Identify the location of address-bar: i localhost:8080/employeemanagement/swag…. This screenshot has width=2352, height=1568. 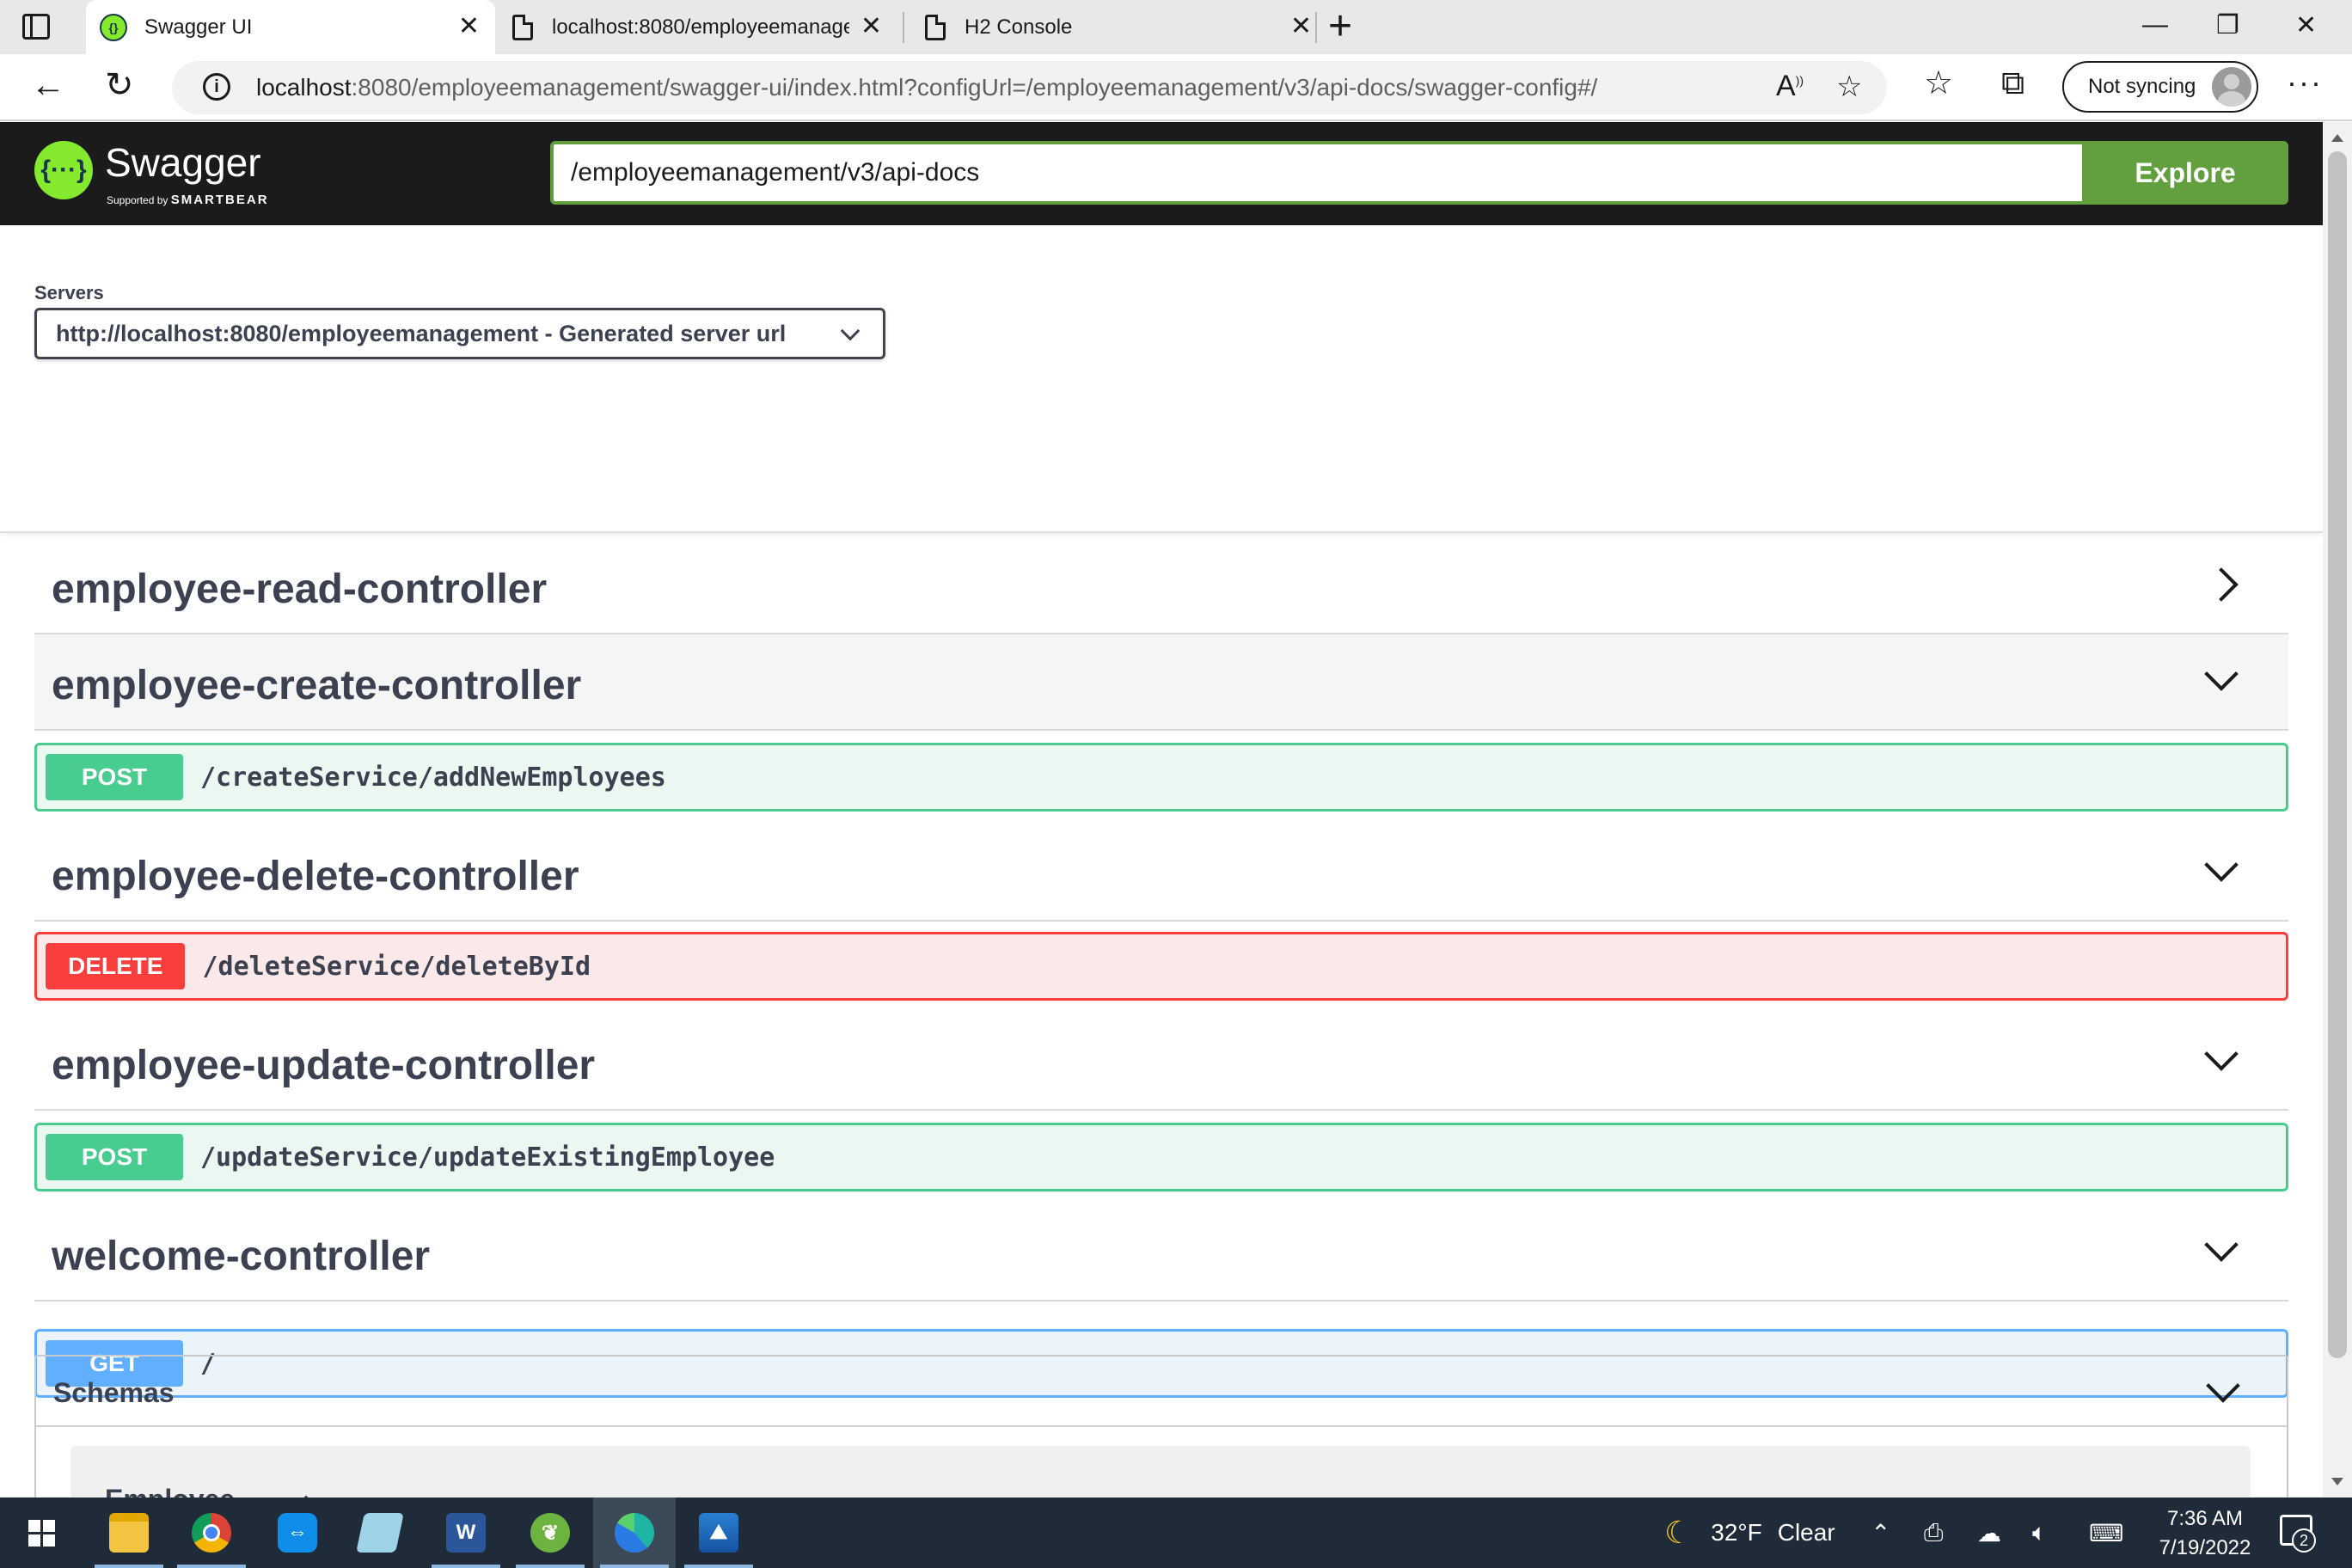
(1029, 87).